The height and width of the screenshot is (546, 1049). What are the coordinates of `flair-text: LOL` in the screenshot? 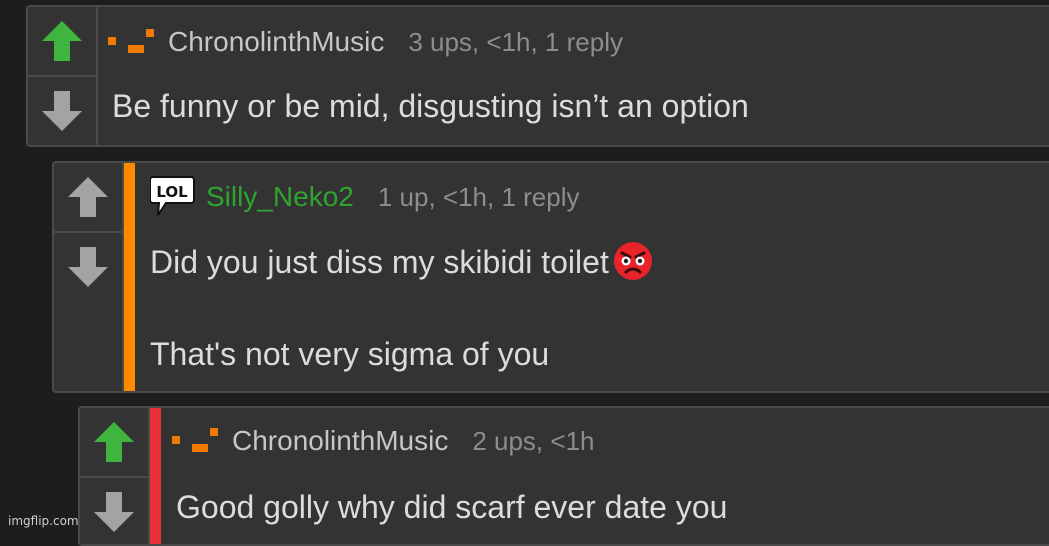 It's located at (172, 192).